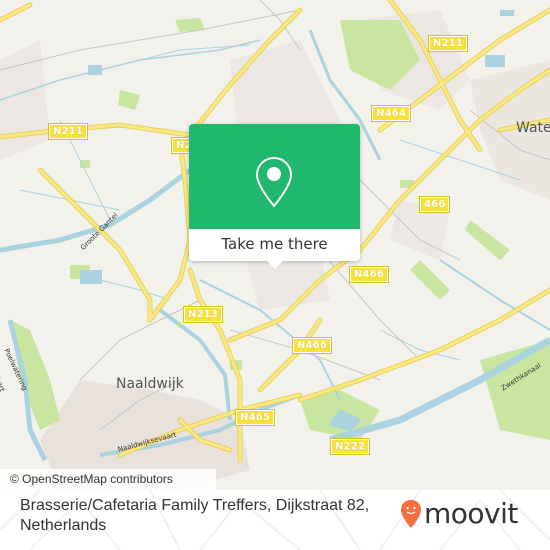  I want to click on road-shield-n222: N222, so click(350, 446).